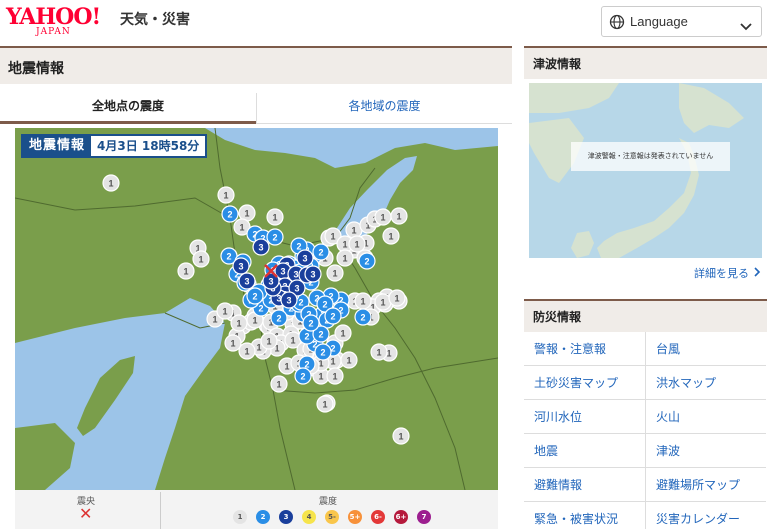 The width and height of the screenshot is (768, 529). I want to click on link-landslide-map: 土砂災害マップ, so click(584, 383).